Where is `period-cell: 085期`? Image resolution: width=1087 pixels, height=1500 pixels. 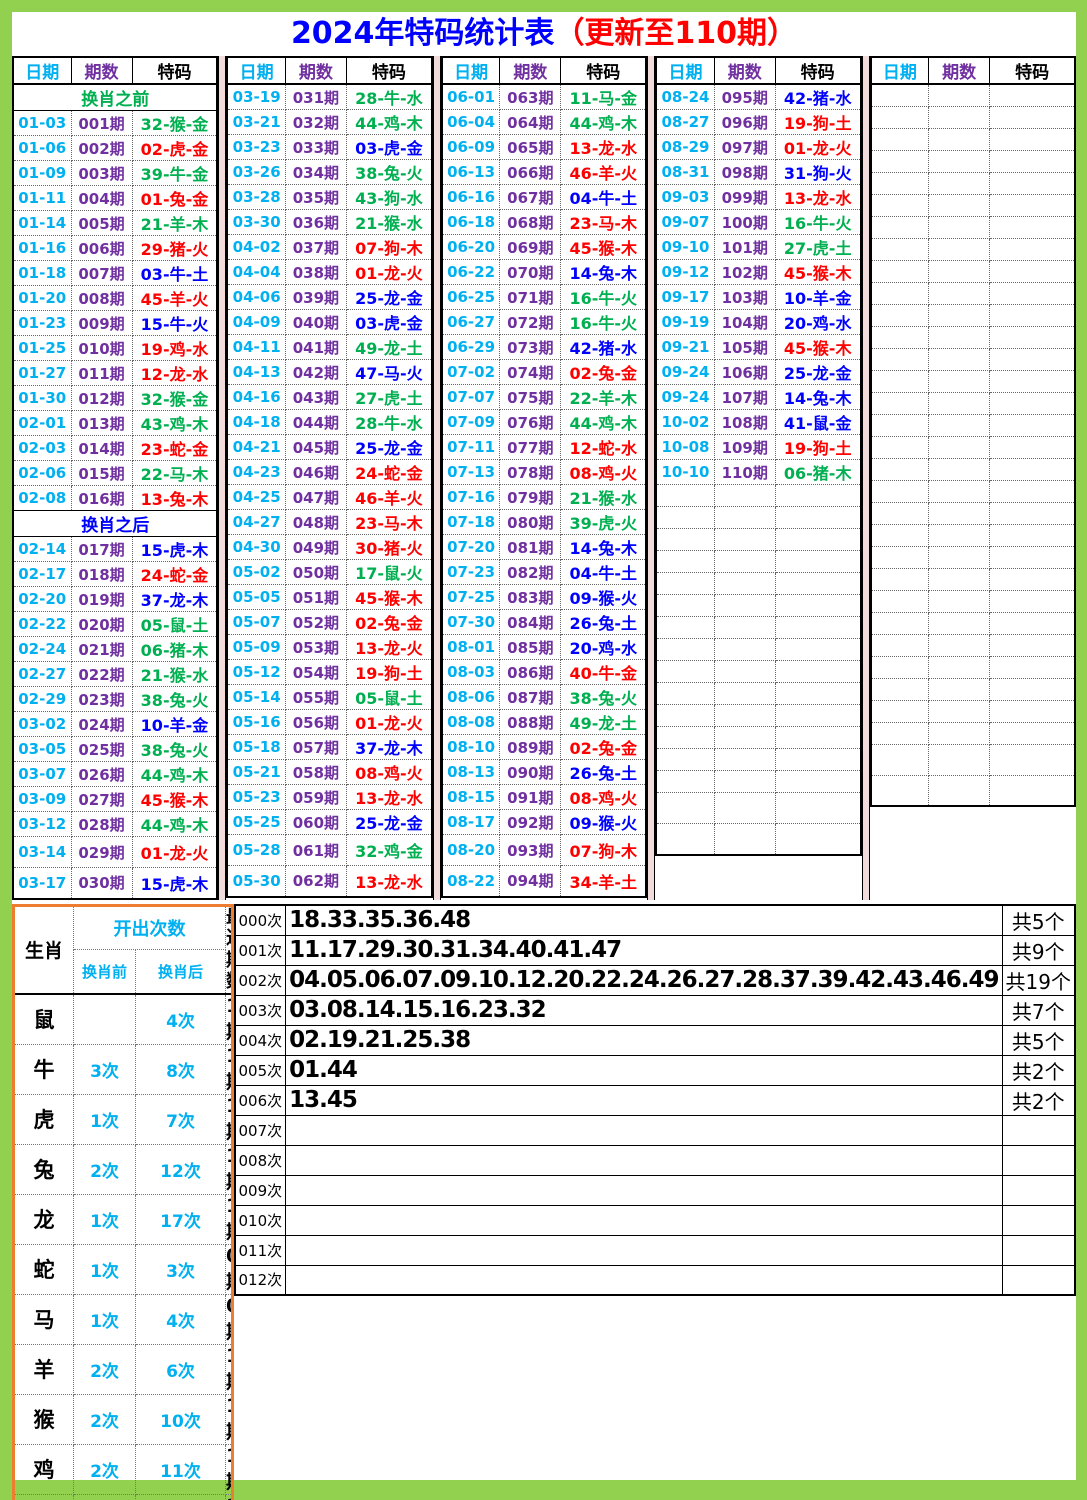 period-cell: 085期 is located at coordinates (530, 647).